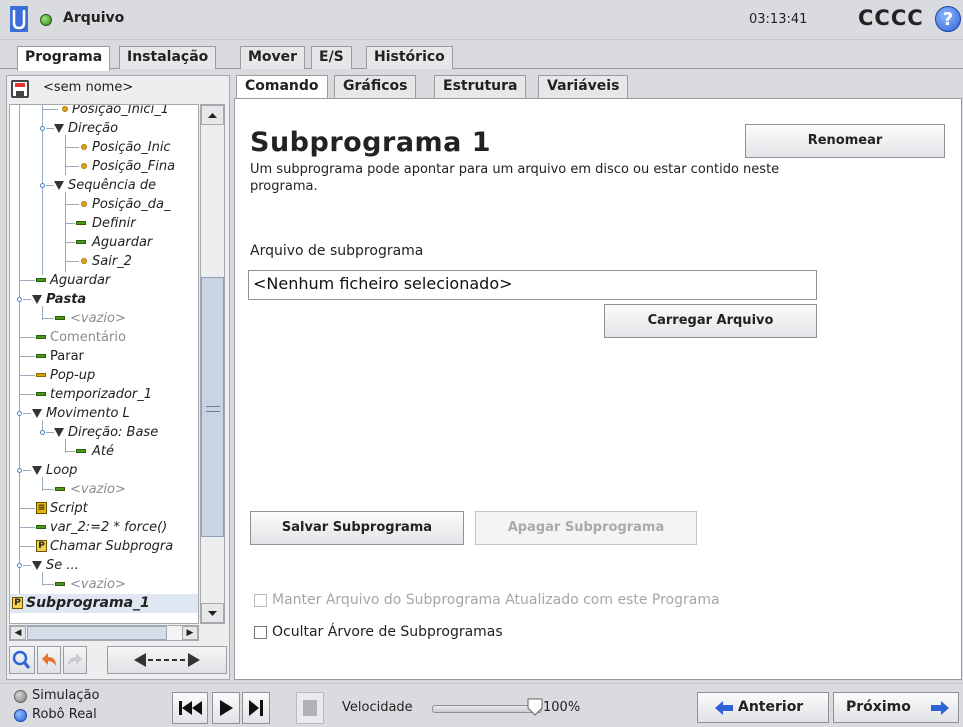 The image size is (963, 727). What do you see at coordinates (104, 128) in the screenshot?
I see `tree-node: Direção` at bounding box center [104, 128].